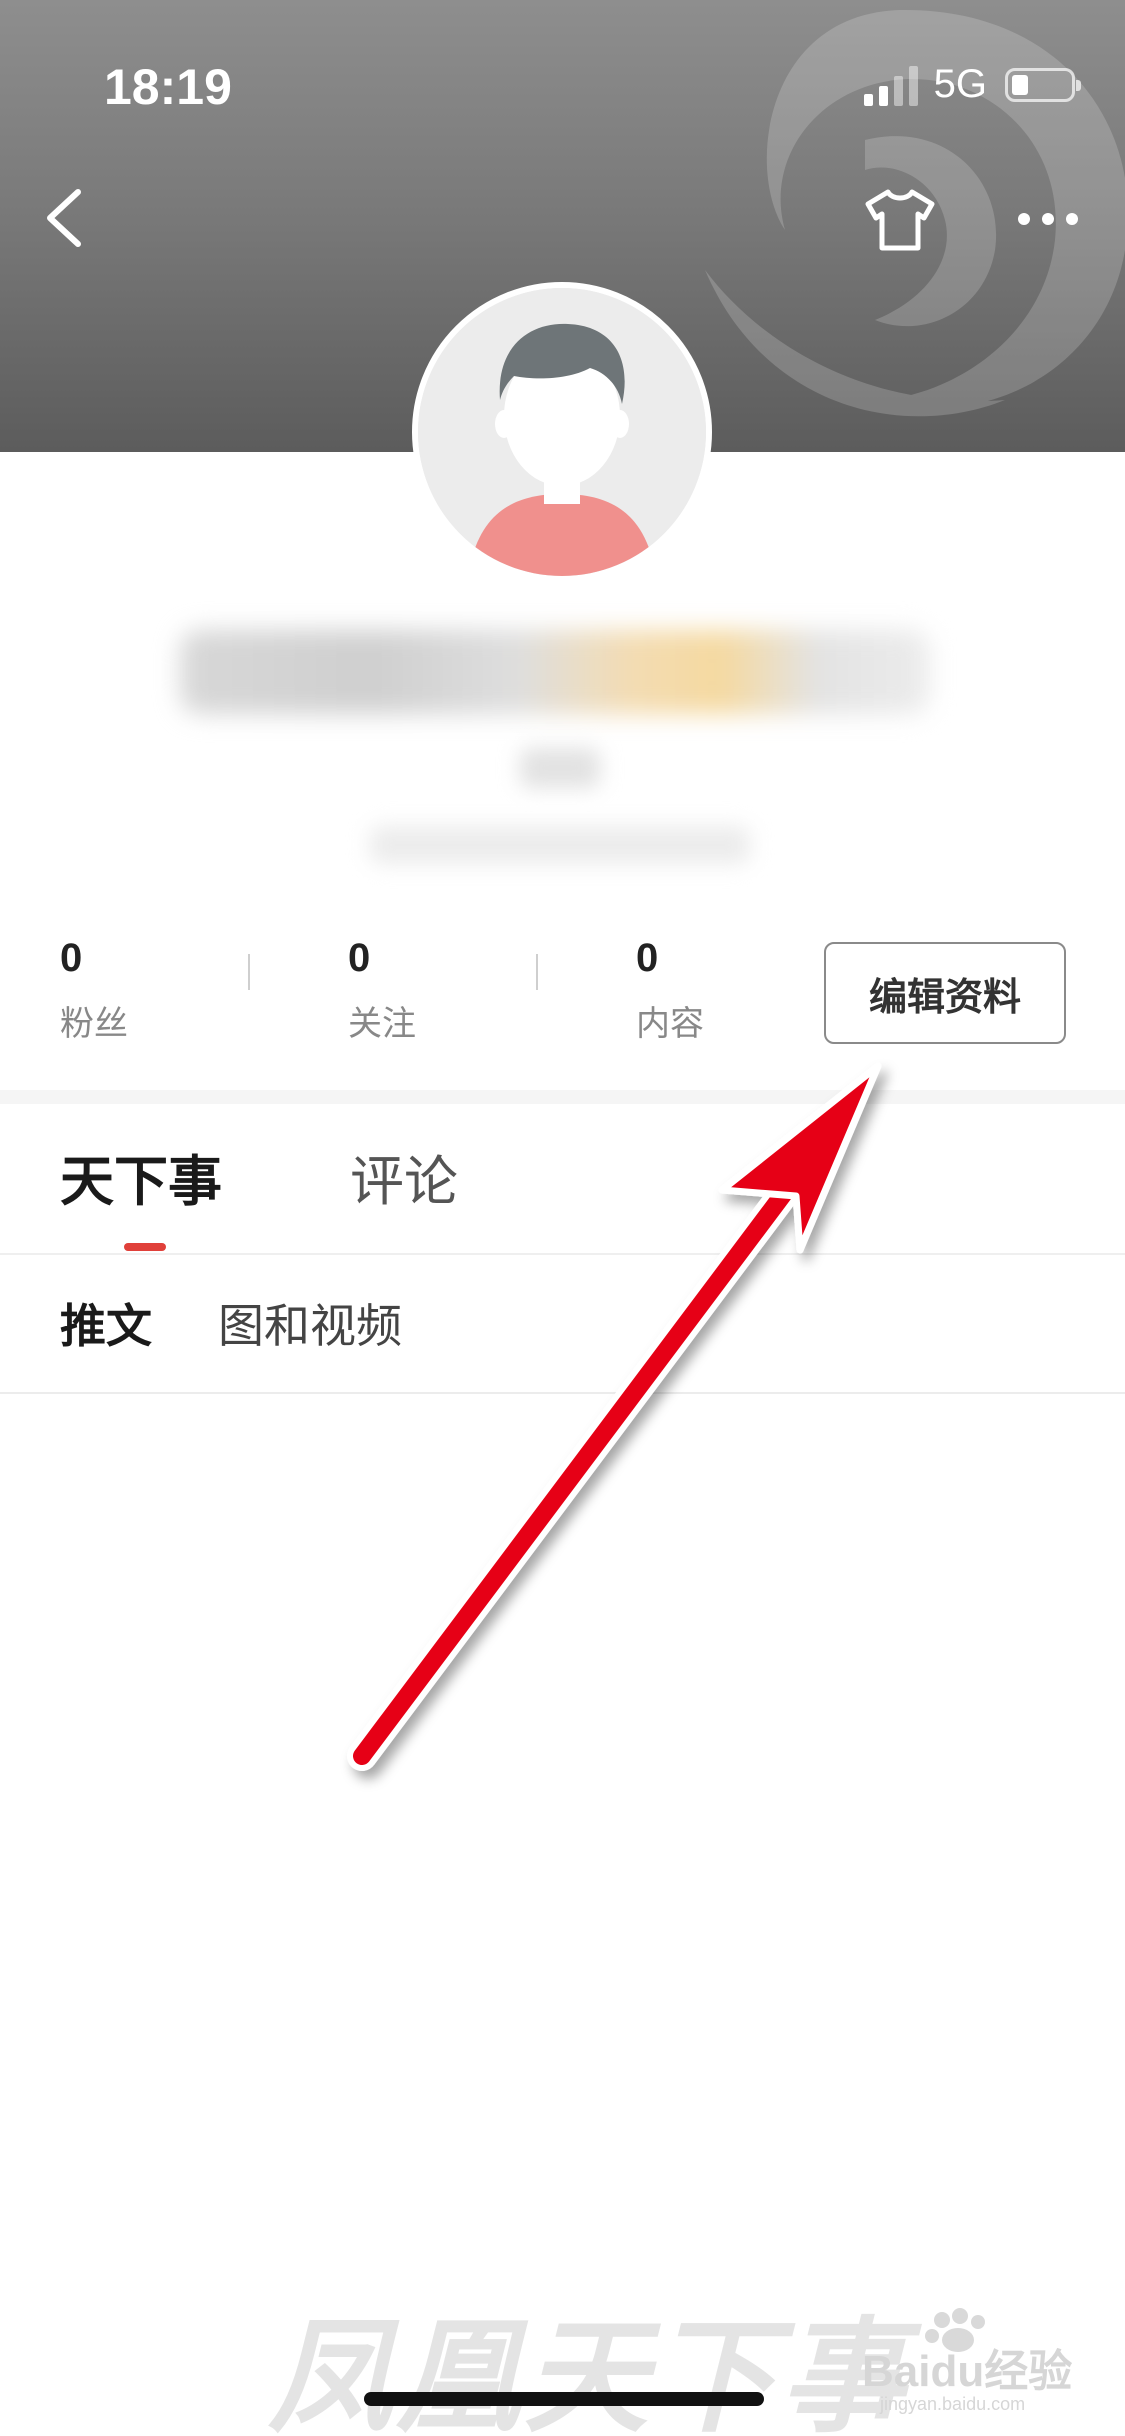 The height and width of the screenshot is (2436, 1125). I want to click on user-bio-redacted, so click(560, 845).